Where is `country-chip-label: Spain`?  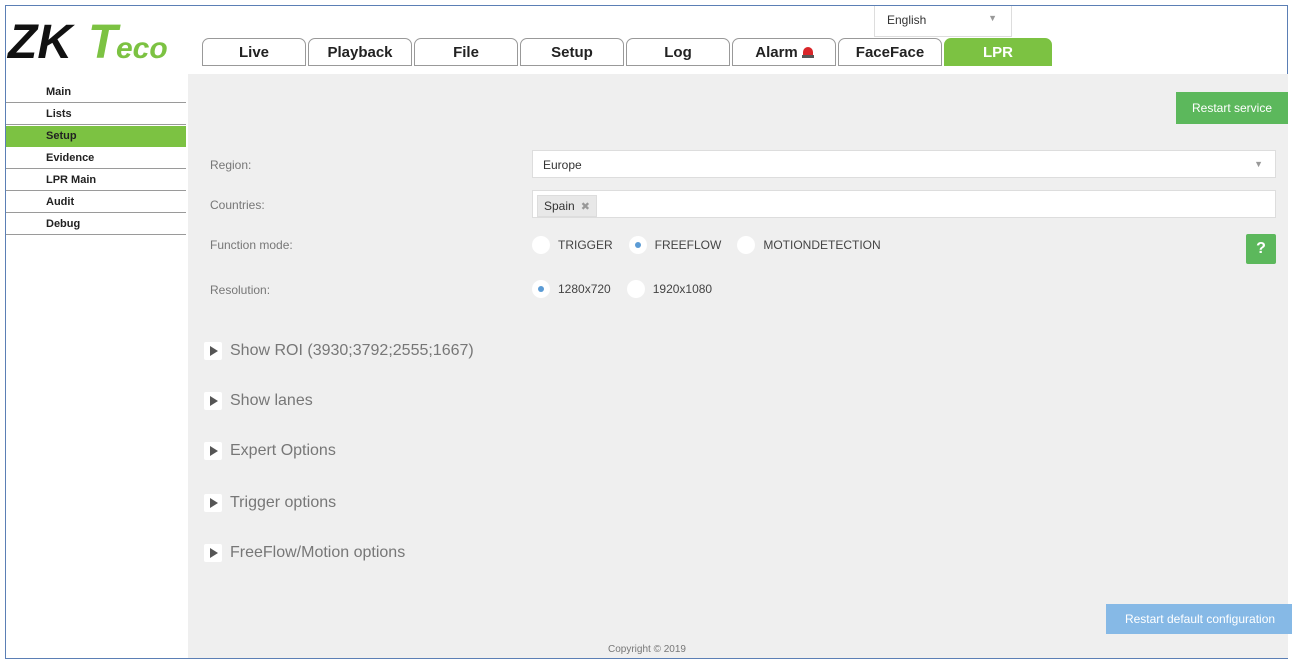
country-chip-label: Spain is located at coordinates (559, 206).